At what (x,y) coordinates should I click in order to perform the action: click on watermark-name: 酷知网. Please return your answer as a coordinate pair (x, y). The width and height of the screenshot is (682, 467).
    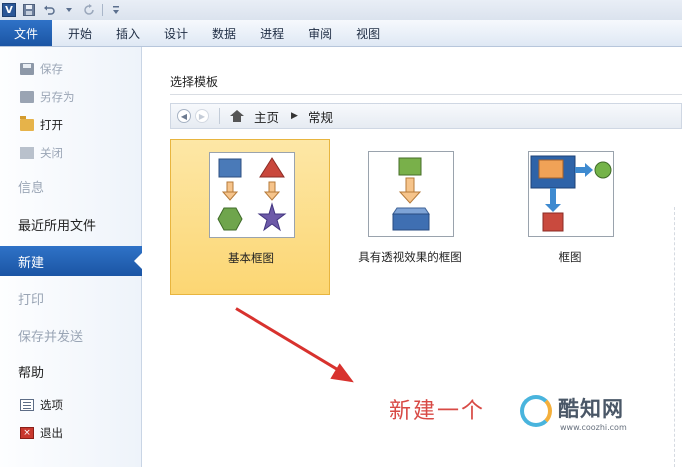
    Looking at the image, I should click on (591, 409).